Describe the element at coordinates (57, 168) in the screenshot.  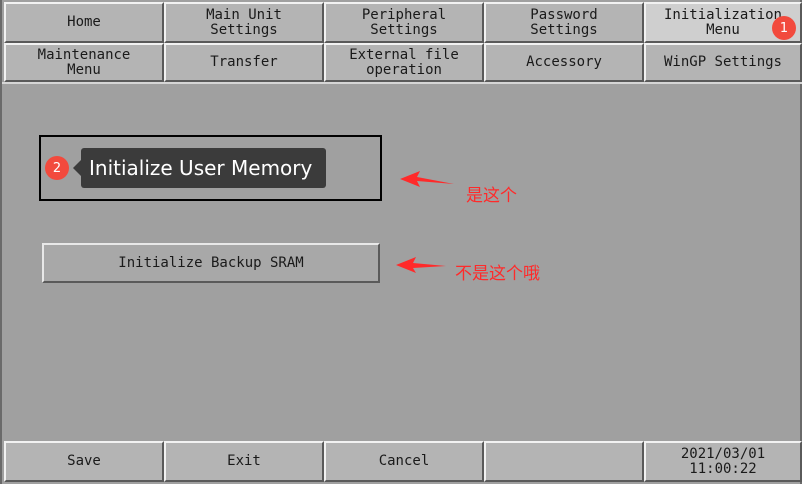
I see `annotation-badge-2: 2` at that location.